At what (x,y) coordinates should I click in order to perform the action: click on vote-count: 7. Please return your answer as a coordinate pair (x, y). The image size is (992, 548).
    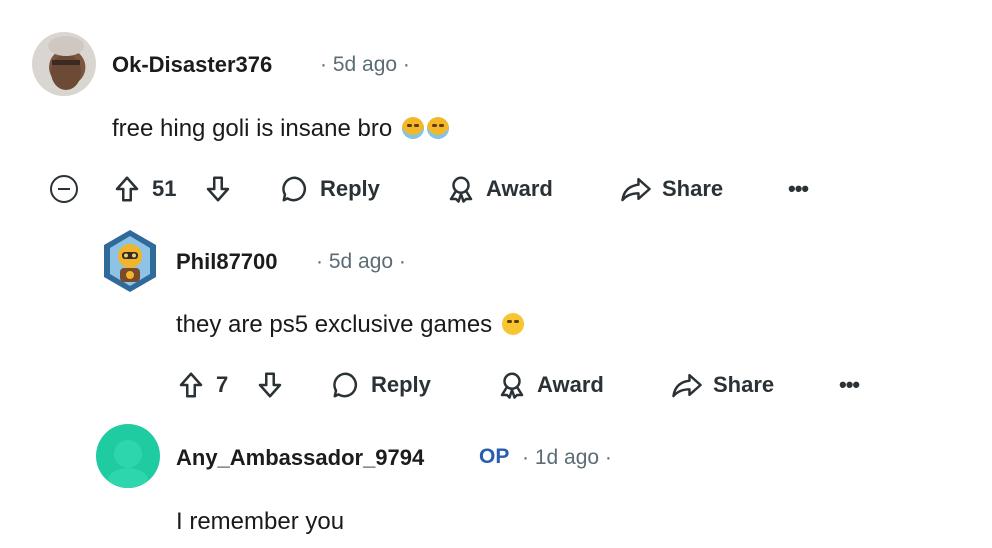
    Looking at the image, I should click on (222, 384).